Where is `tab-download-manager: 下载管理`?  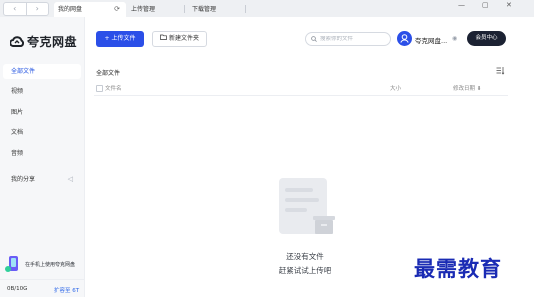
tab-download-manager: 下载管理 is located at coordinates (218, 9).